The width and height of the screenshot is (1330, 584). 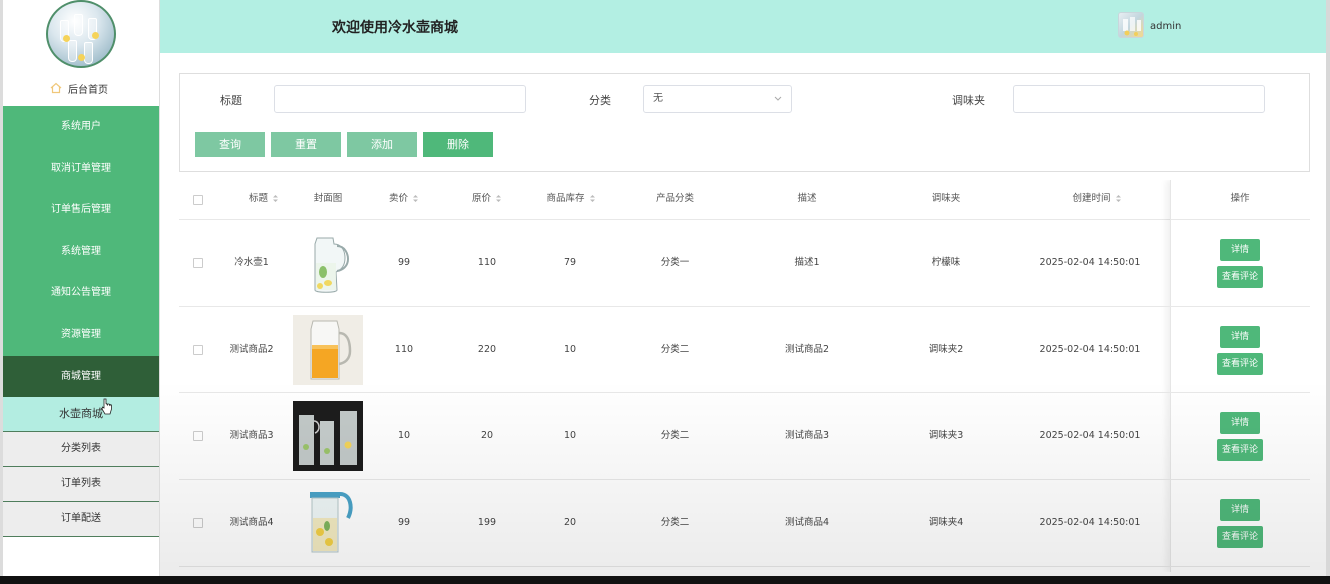 I want to click on sidebar-item-after-sales: 订单售后管理, so click(x=81, y=210).